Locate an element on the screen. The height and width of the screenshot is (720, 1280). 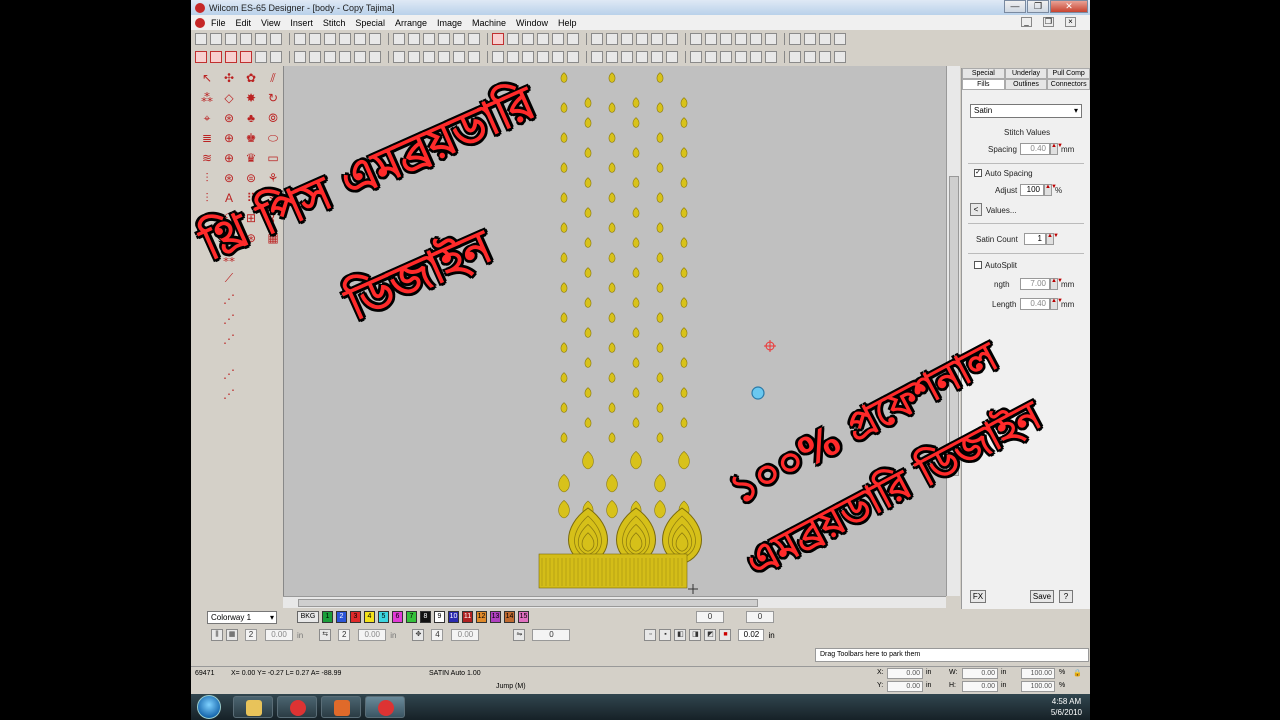
save-button: Save is located at coordinates (1042, 596).